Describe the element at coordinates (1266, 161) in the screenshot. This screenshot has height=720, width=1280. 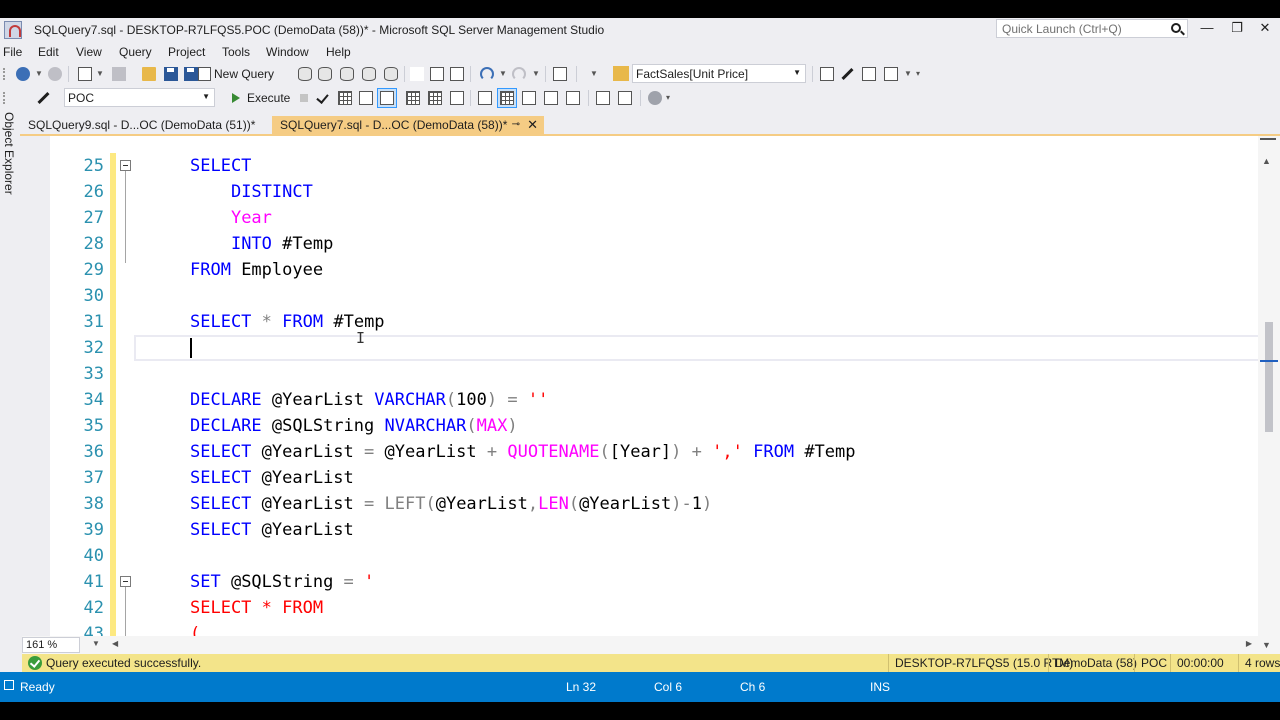
I see `scroll-up-icon: ▲` at that location.